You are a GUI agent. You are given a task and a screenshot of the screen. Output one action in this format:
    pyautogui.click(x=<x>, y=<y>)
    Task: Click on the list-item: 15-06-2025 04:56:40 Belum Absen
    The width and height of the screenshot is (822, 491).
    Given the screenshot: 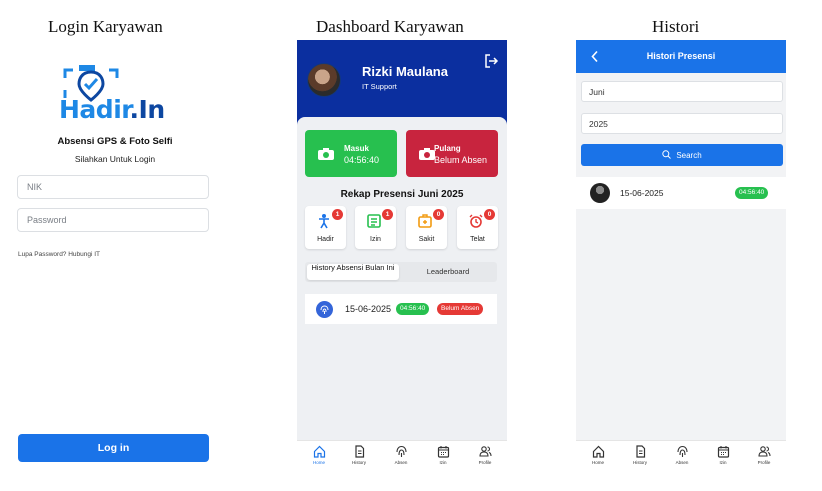 What is the action you would take?
    pyautogui.click(x=401, y=309)
    